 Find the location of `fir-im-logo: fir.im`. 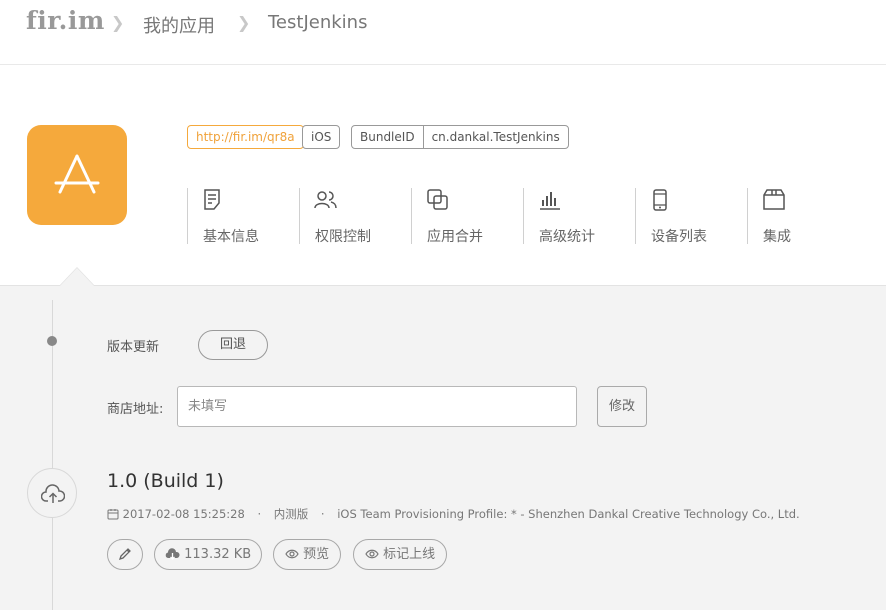

fir-im-logo: fir.im is located at coordinates (65, 20).